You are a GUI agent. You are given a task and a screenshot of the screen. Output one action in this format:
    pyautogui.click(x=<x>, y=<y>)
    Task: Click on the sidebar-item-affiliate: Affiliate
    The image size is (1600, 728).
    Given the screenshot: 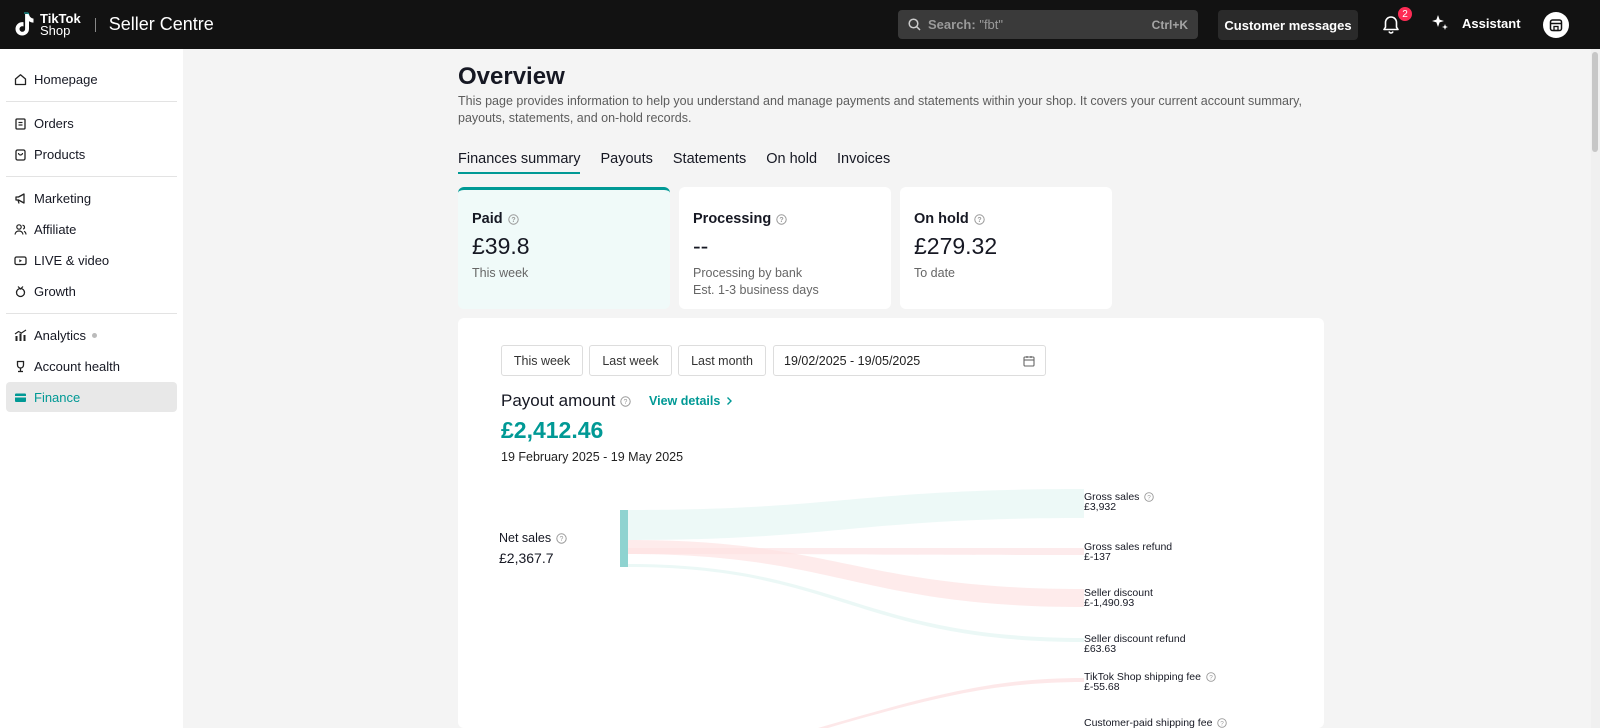 What is the action you would take?
    pyautogui.click(x=91, y=229)
    